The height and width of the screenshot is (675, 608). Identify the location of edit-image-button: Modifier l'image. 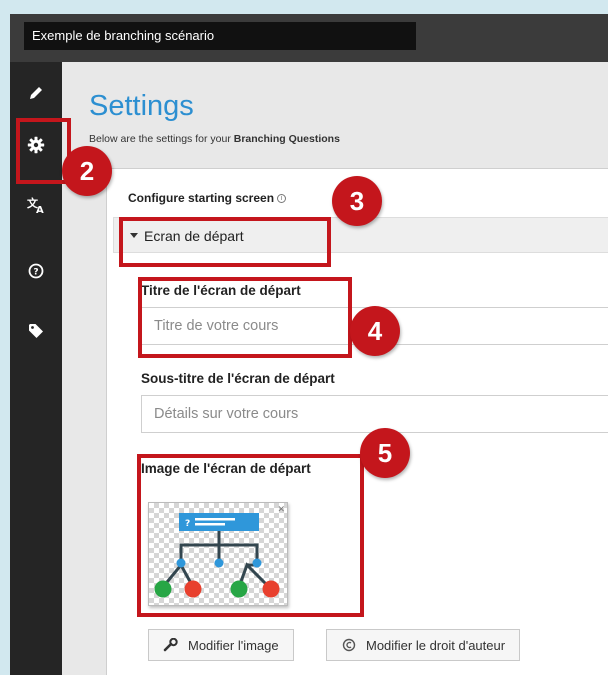
(221, 645).